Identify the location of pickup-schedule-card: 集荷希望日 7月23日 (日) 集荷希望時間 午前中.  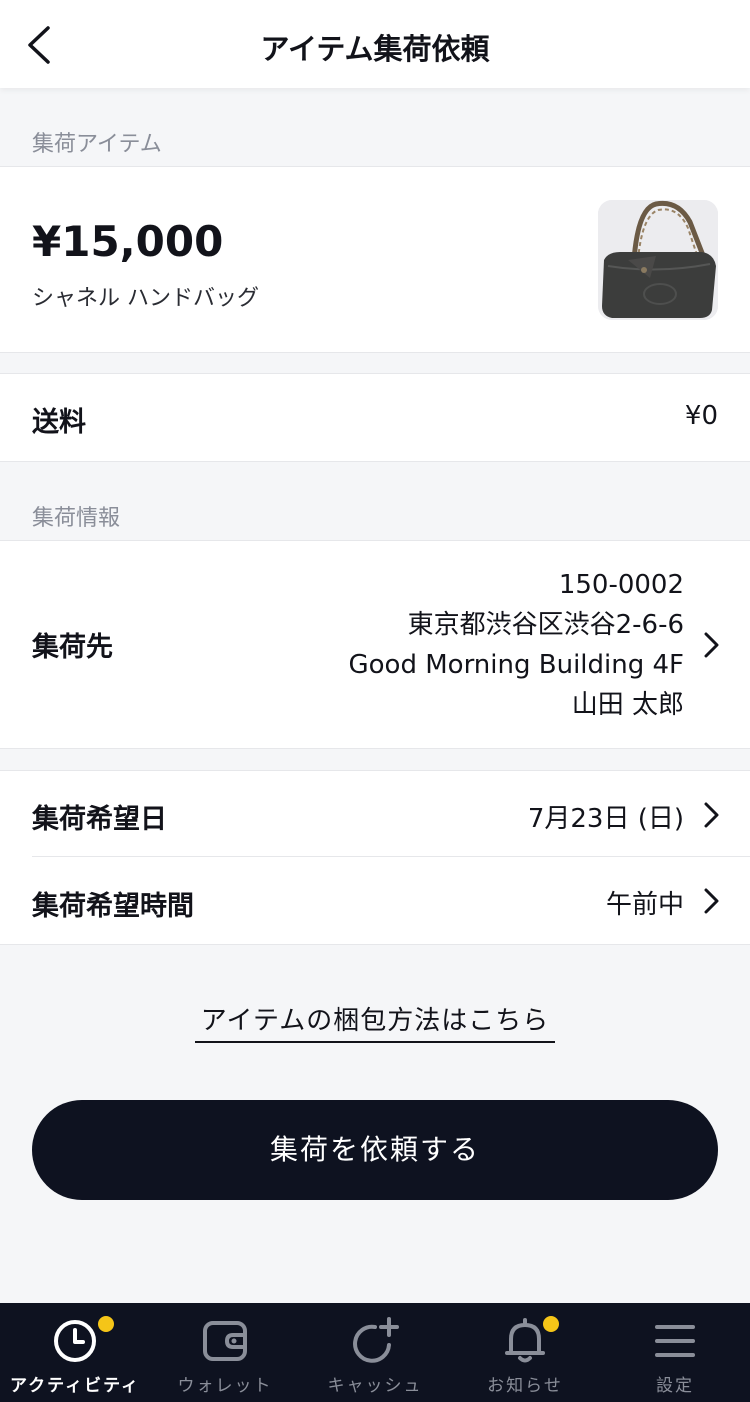
(375, 857).